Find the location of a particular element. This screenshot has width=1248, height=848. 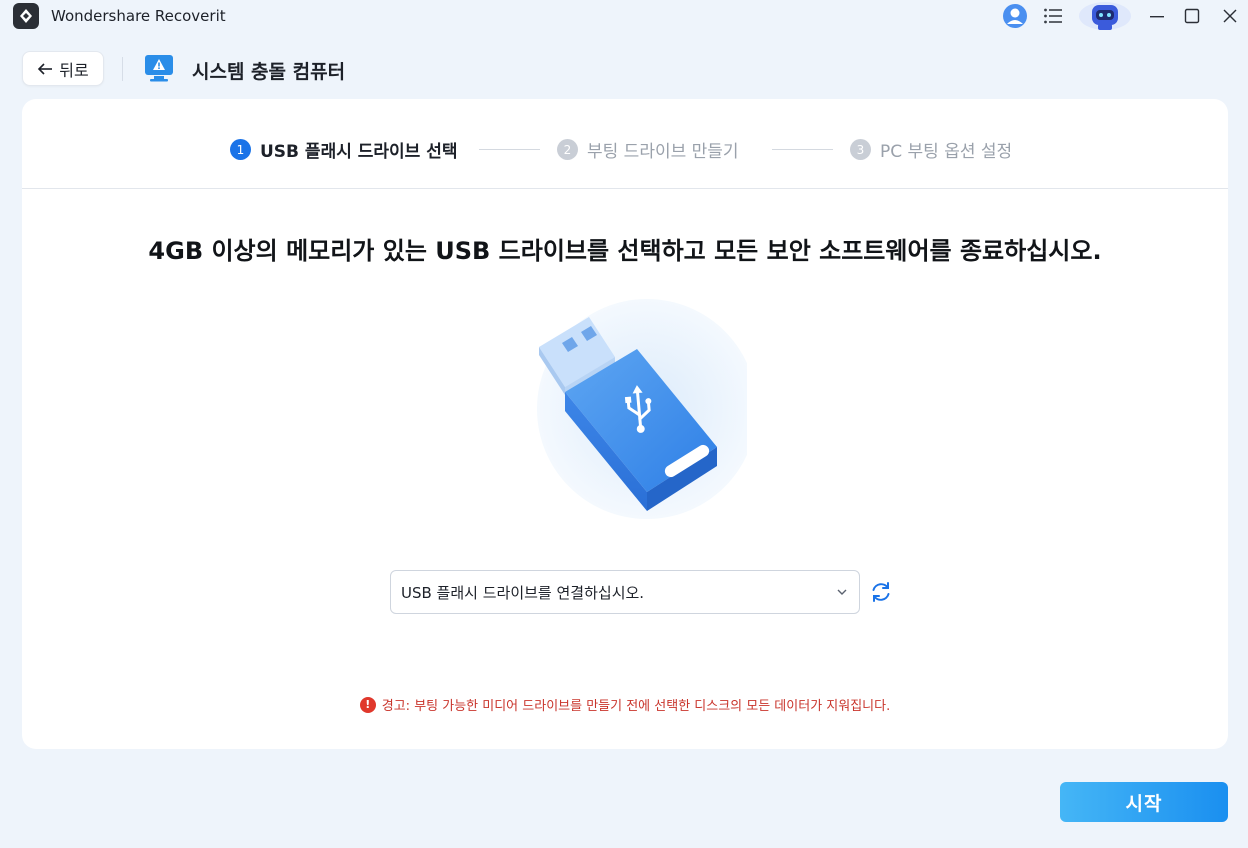

step-set-boot-options: 3 PC 부팅 옵션 설정 is located at coordinates (931, 149).